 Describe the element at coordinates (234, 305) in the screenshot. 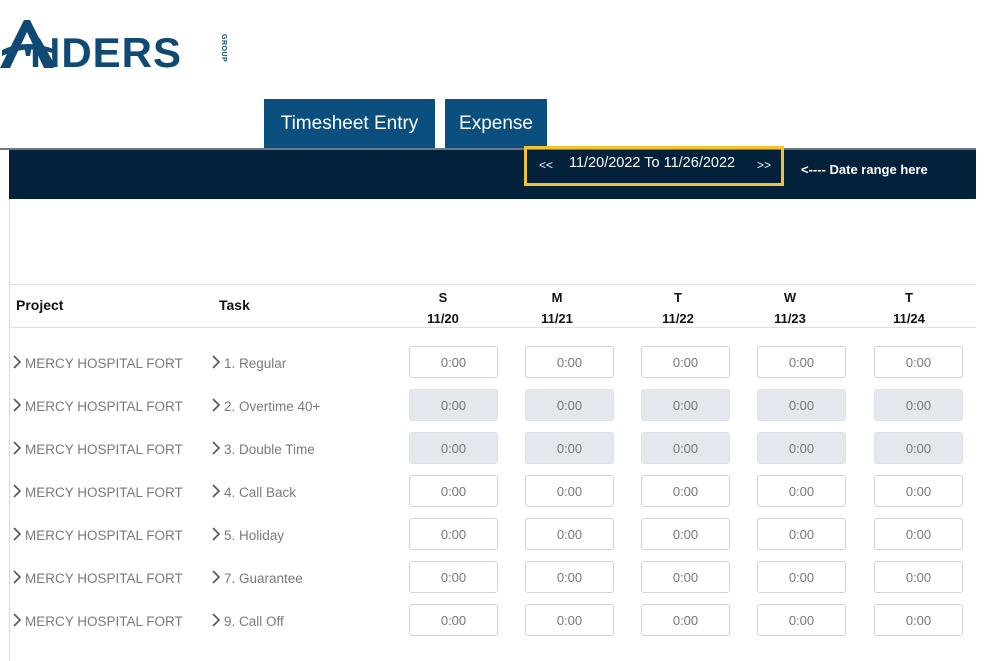

I see `column-header-task: Task` at that location.